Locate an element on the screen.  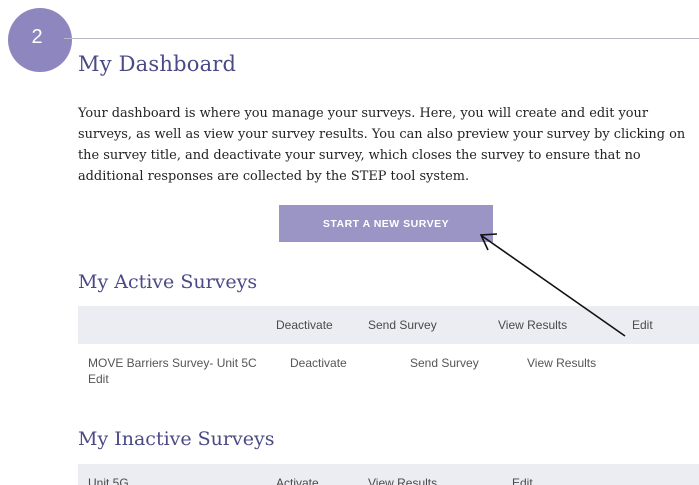
active-surveys-heading: My Active Surveys is located at coordinates (168, 282).